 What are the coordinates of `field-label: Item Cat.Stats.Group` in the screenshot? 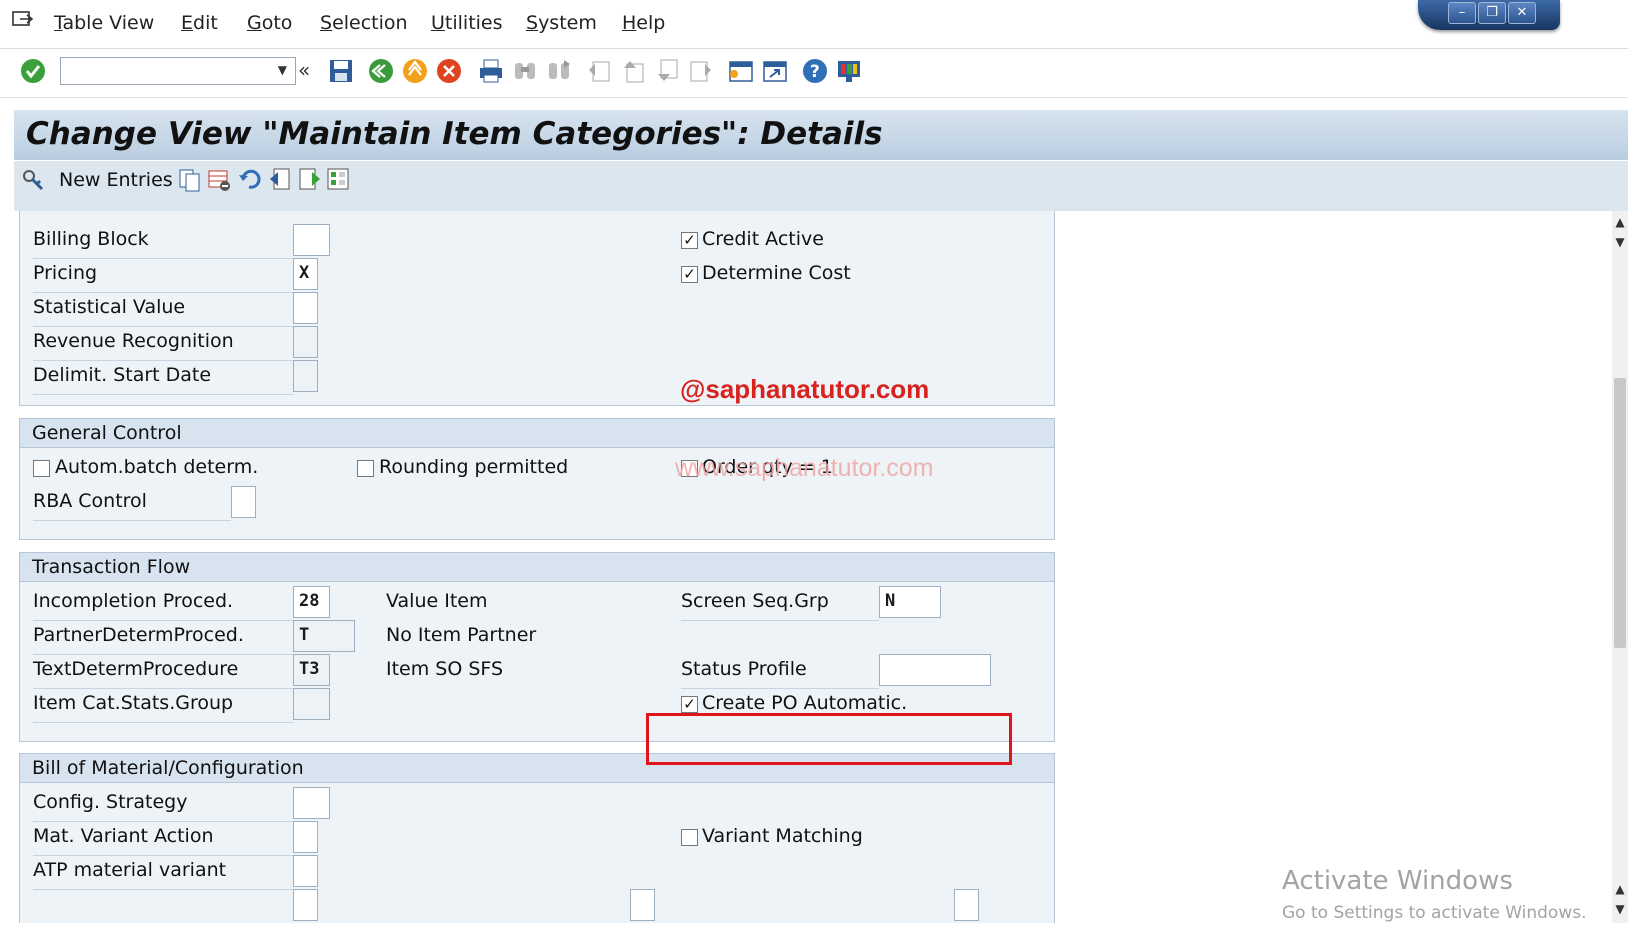 It's located at (133, 703).